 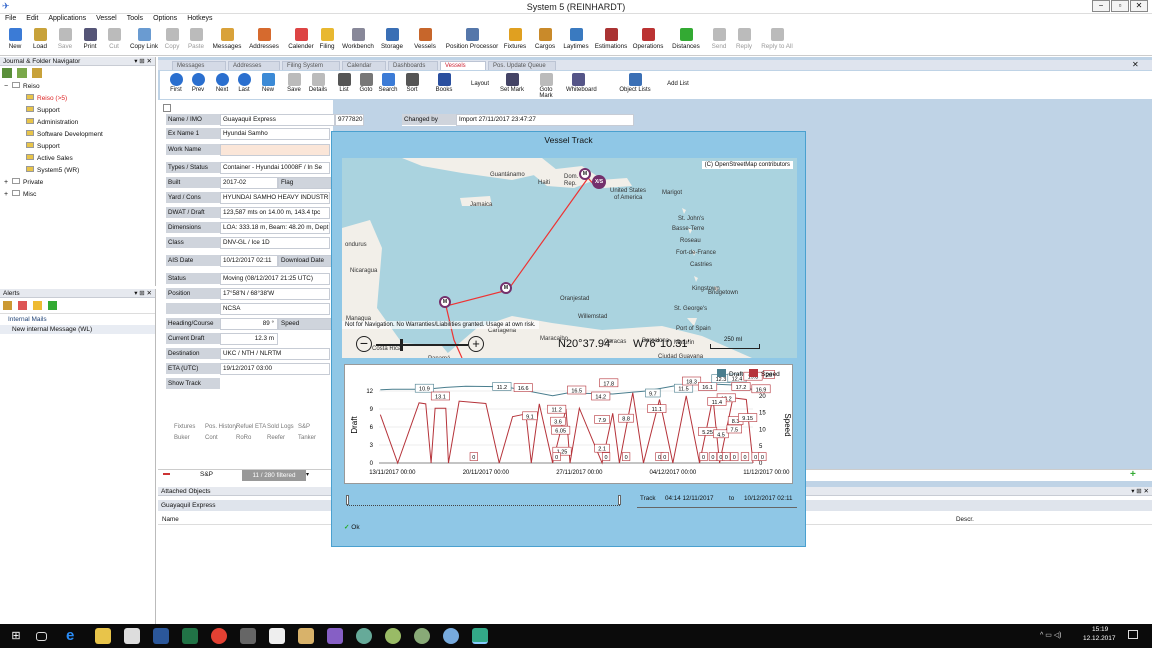 I want to click on excel-icon, so click(x=190, y=636).